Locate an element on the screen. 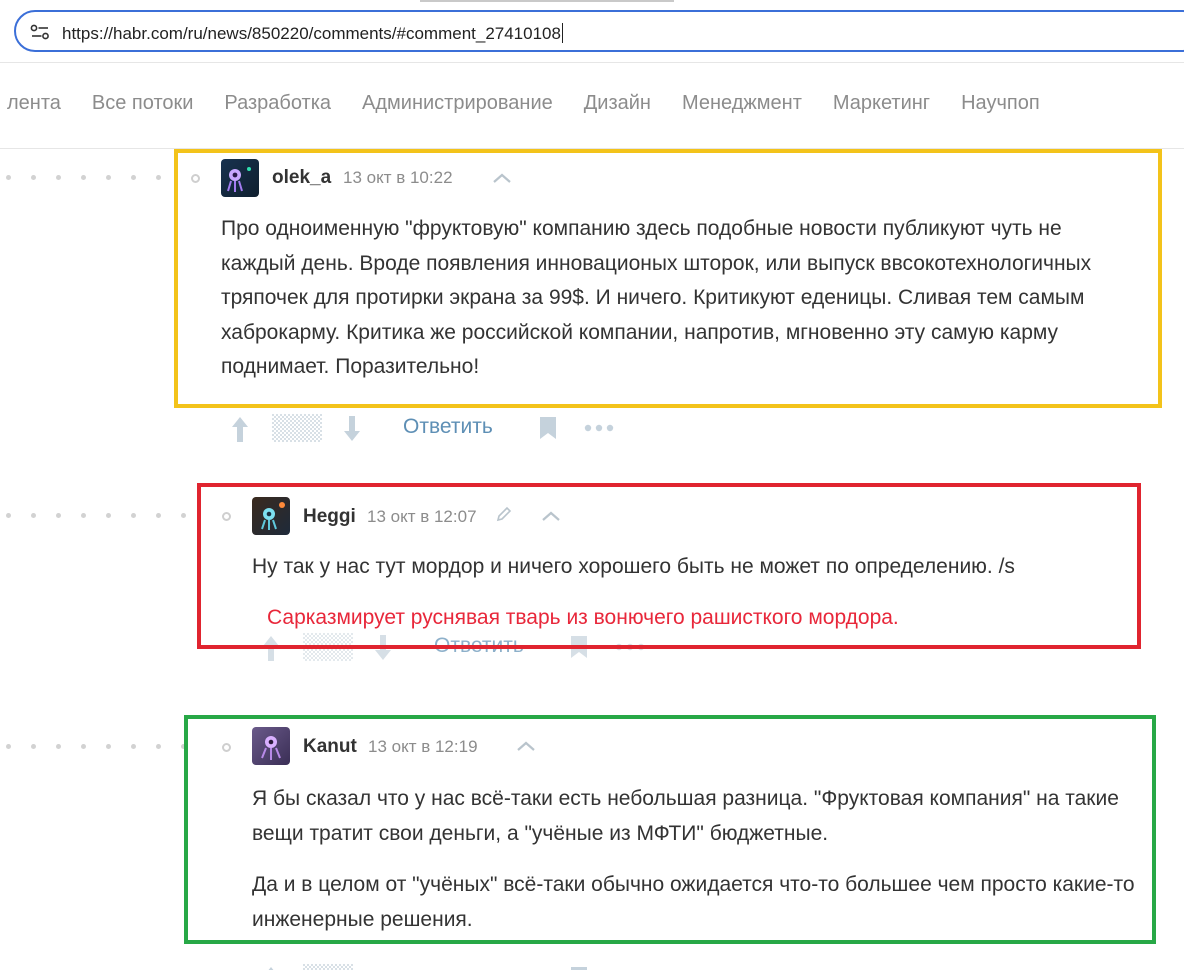 The width and height of the screenshot is (1184, 970). nav-item-popsci: Научпоп is located at coordinates (1000, 103).